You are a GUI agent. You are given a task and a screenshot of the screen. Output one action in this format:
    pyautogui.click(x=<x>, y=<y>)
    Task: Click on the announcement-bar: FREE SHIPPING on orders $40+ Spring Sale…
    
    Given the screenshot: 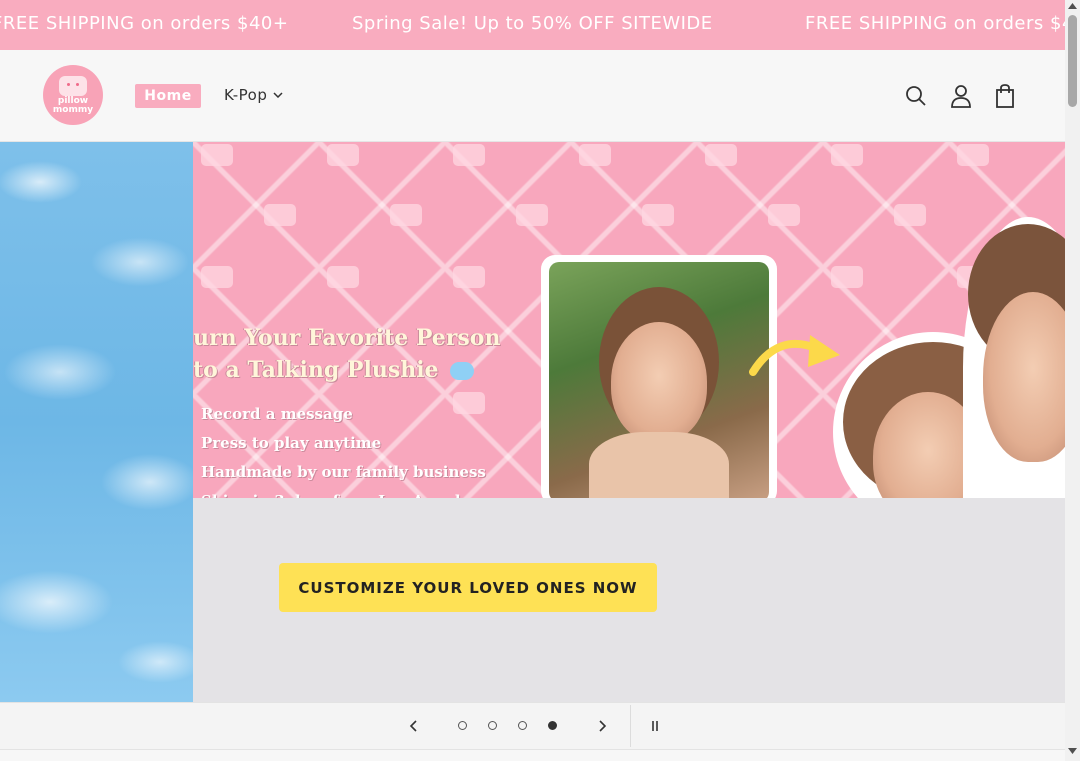 What is the action you would take?
    pyautogui.click(x=532, y=25)
    